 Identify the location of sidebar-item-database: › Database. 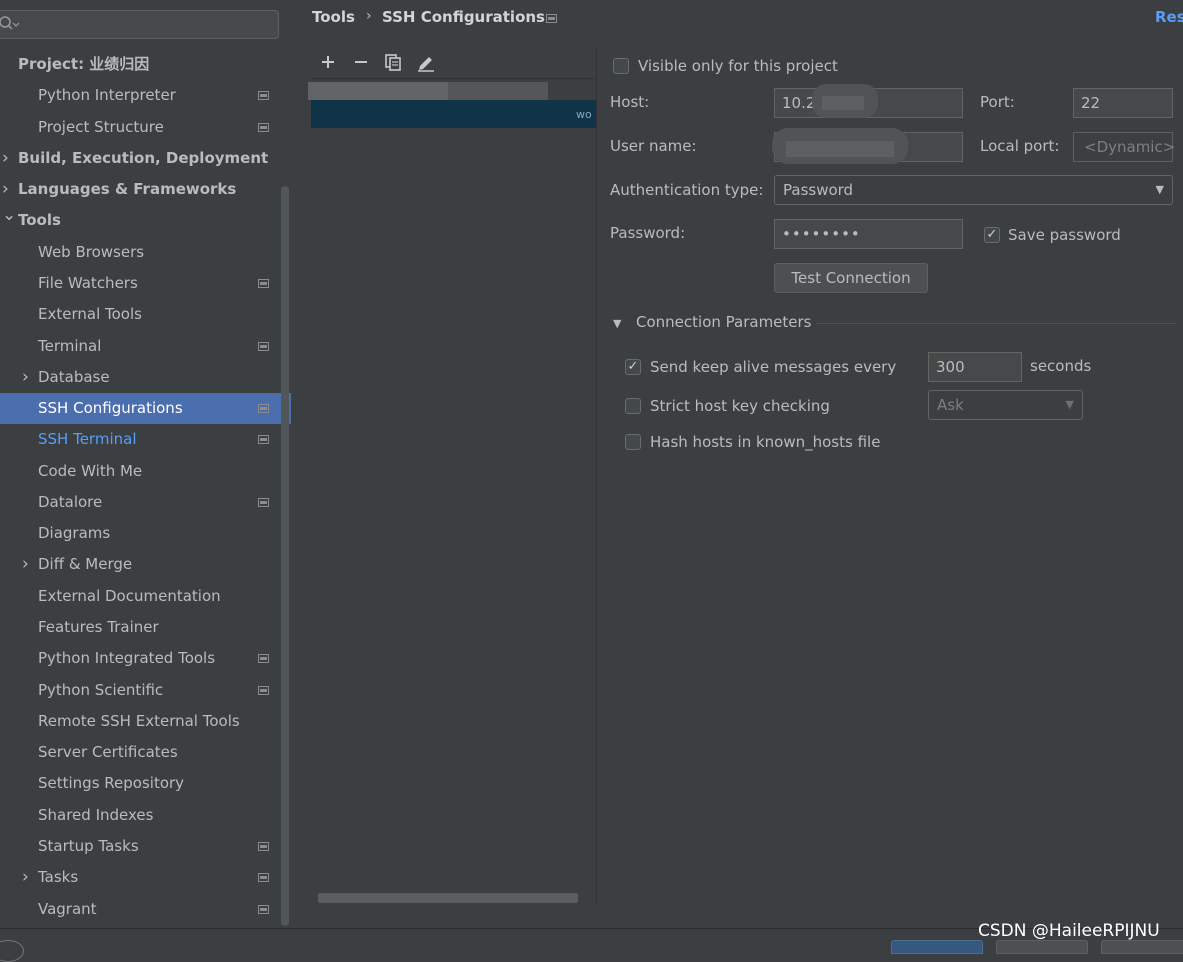
(140, 377).